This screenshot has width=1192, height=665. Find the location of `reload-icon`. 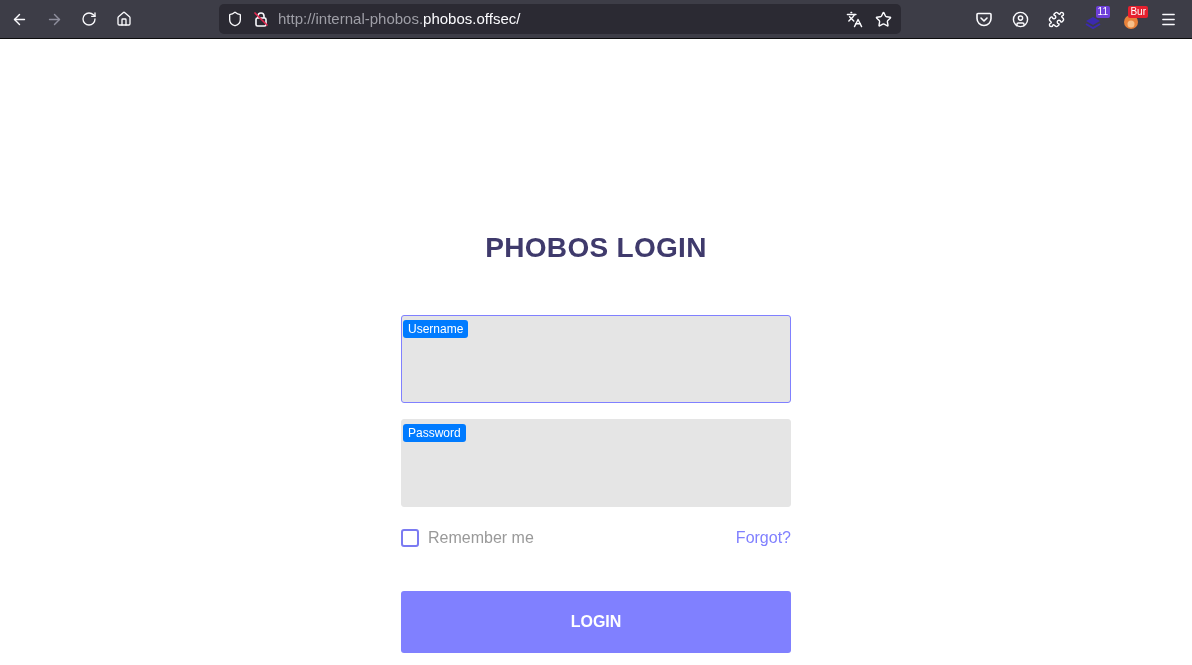

reload-icon is located at coordinates (89, 19).